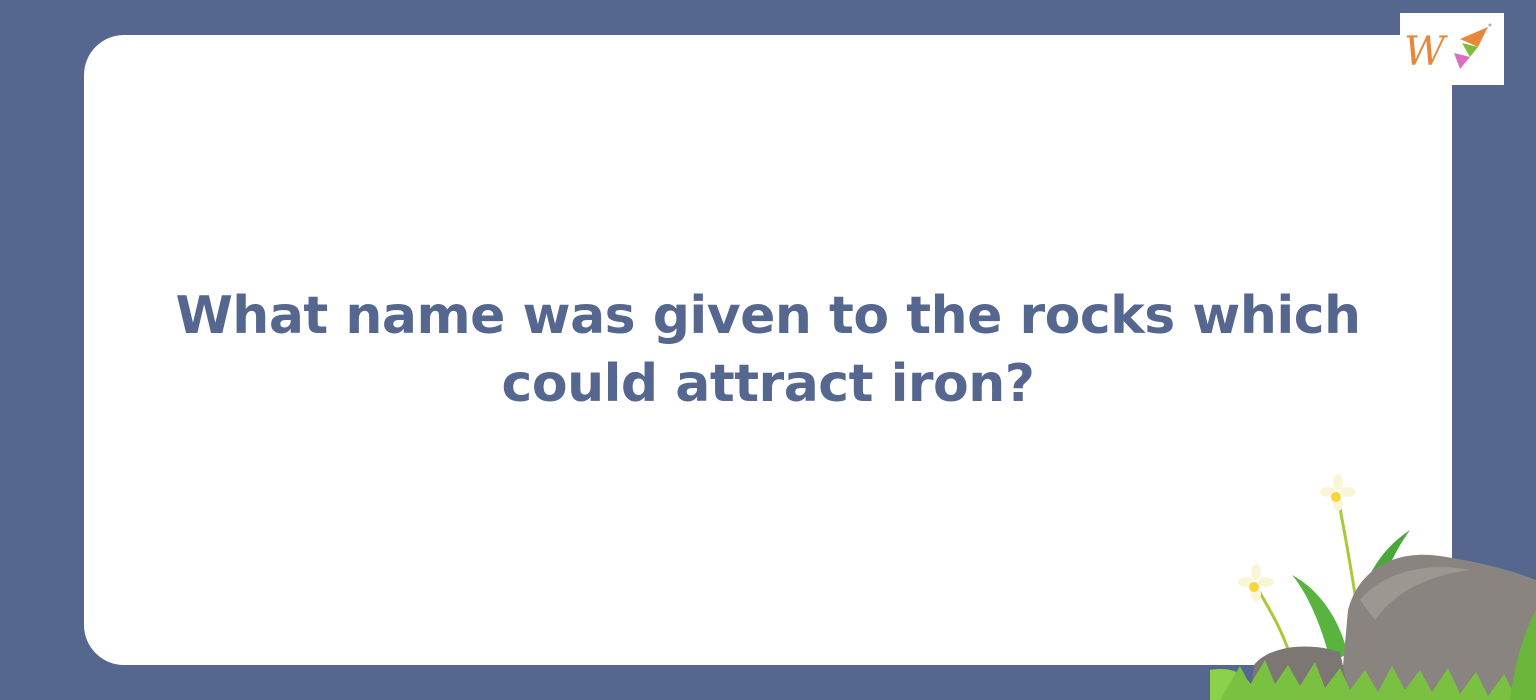 Image resolution: width=1536 pixels, height=700 pixels. Describe the element at coordinates (768, 384) in the screenshot. I see `question-line-2: could attract iron?` at that location.